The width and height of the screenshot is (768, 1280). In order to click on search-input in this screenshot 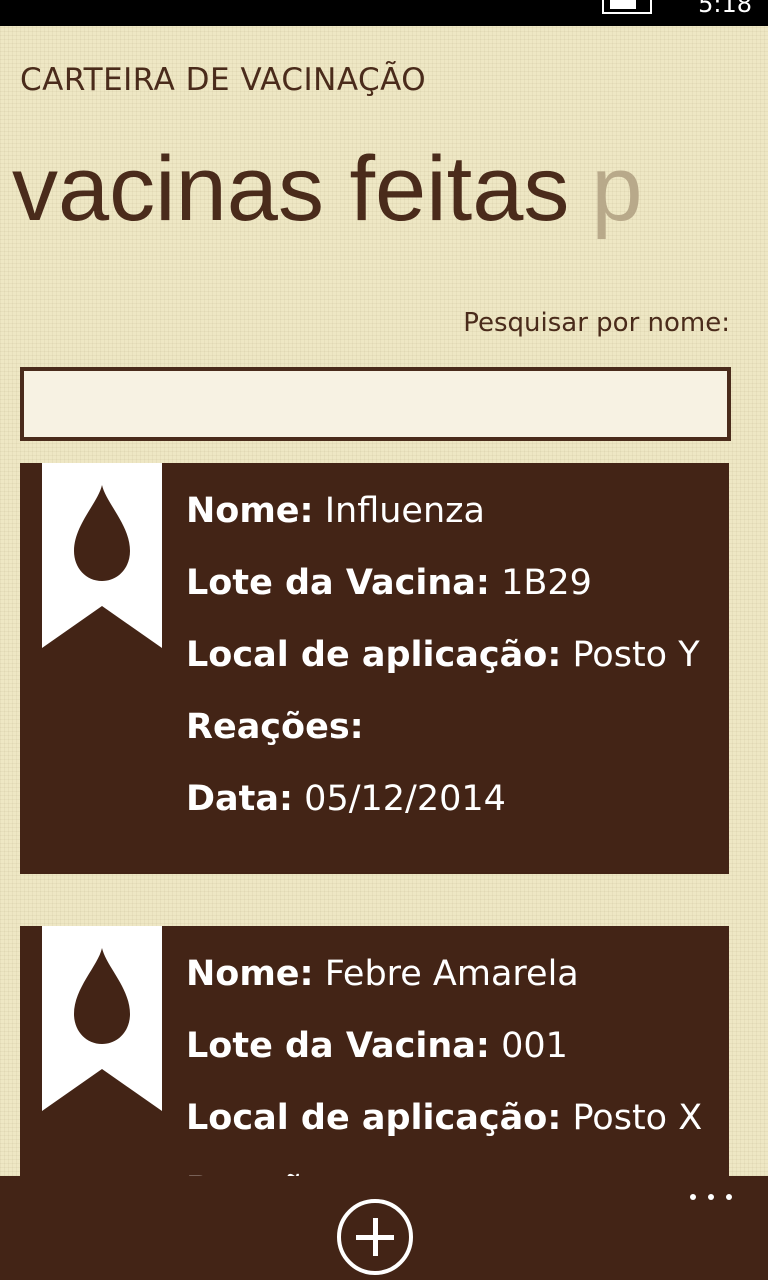, I will do `click(375, 404)`.